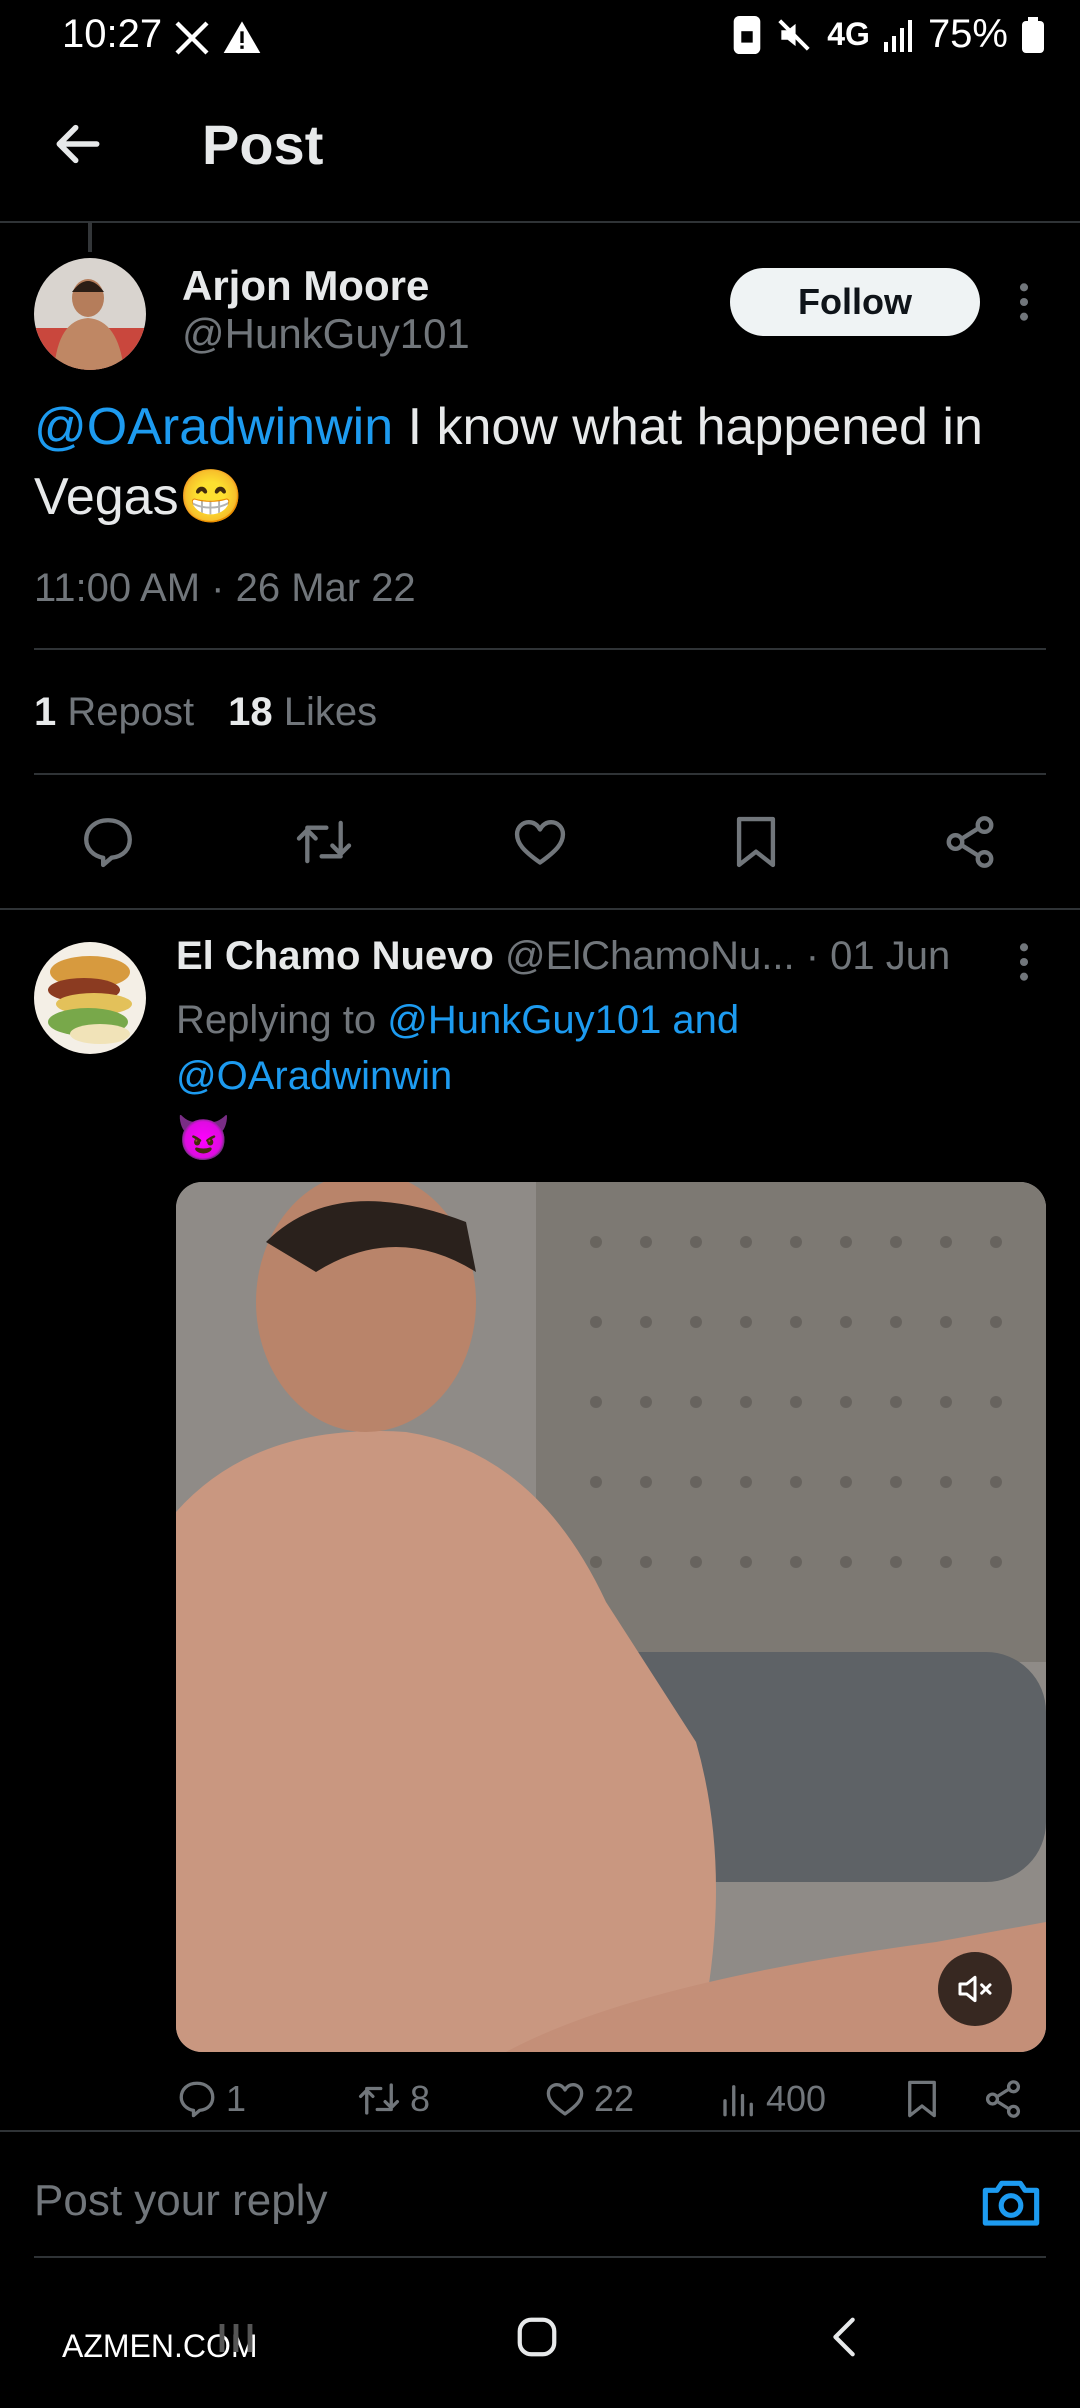 The image size is (1080, 2408). I want to click on page-title: Post, so click(263, 144).